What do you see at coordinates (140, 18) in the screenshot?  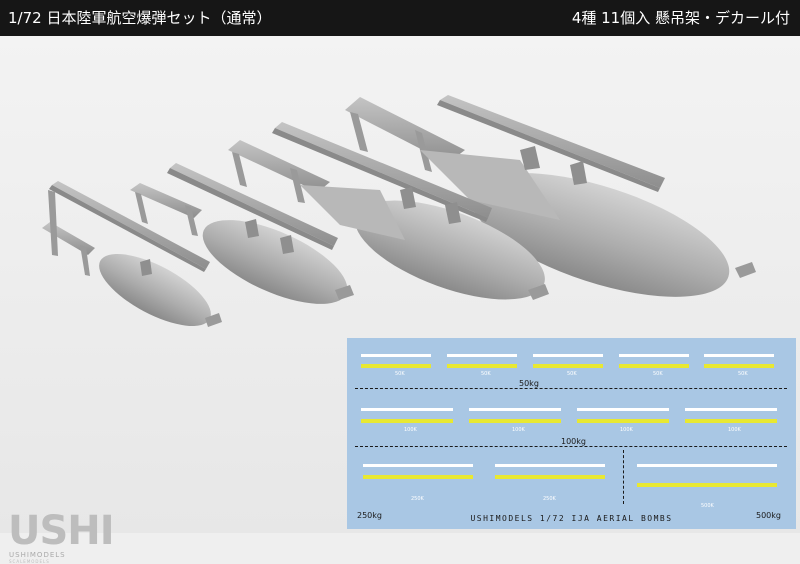 I see `product-title: 1/72 日本陸軍航空爆弾セット（通常）` at bounding box center [140, 18].